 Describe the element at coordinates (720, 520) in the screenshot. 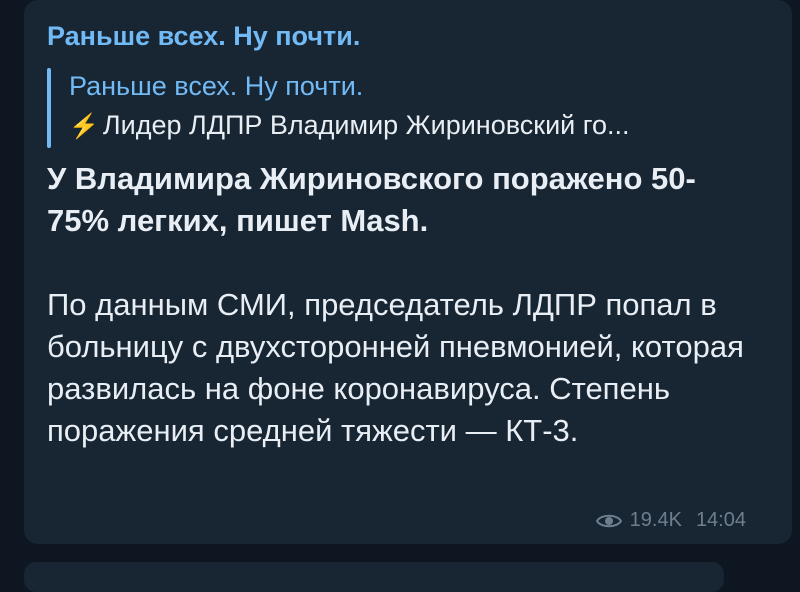

I see `message-time: 14:04` at that location.